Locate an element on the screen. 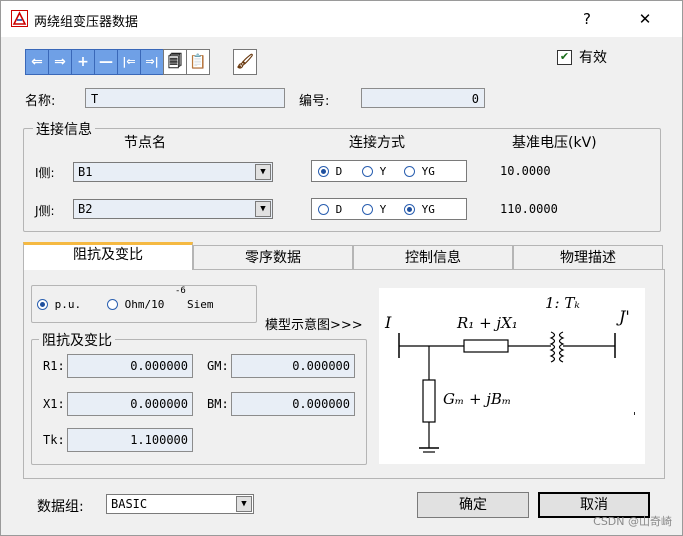  tk-input: 1.100000 is located at coordinates (130, 440).